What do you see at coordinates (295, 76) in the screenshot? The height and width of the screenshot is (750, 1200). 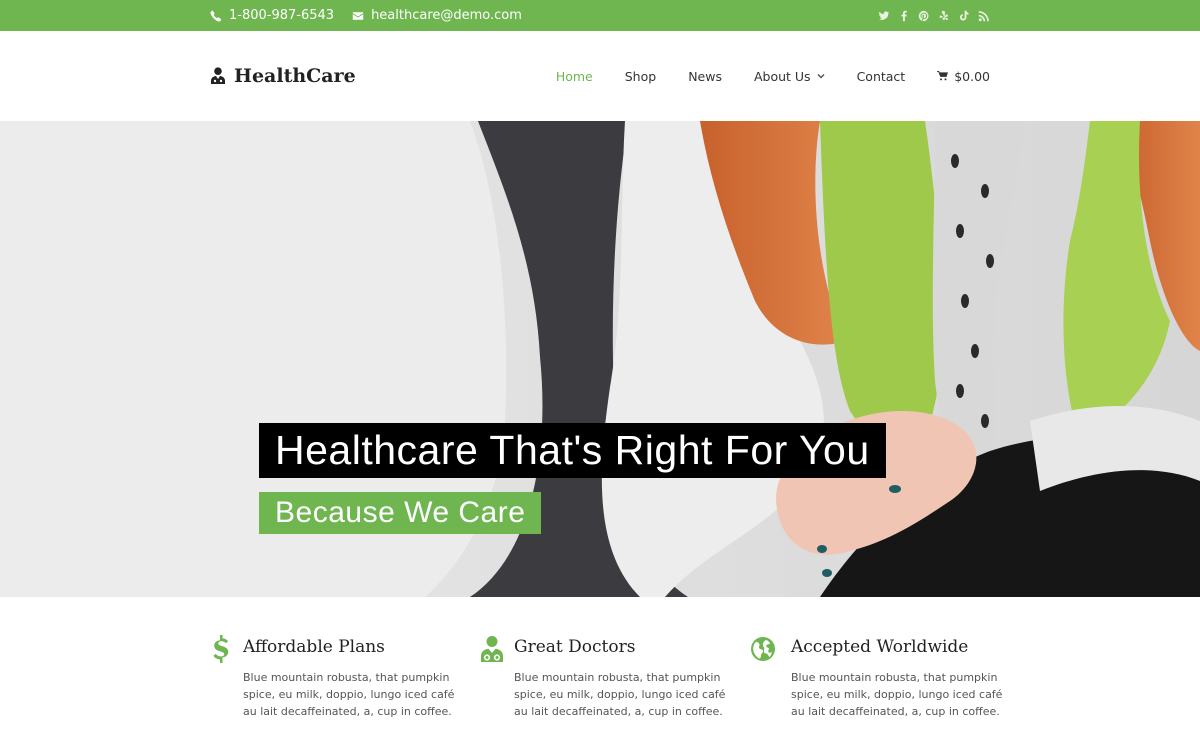 I see `logo-text: HealthCare` at bounding box center [295, 76].